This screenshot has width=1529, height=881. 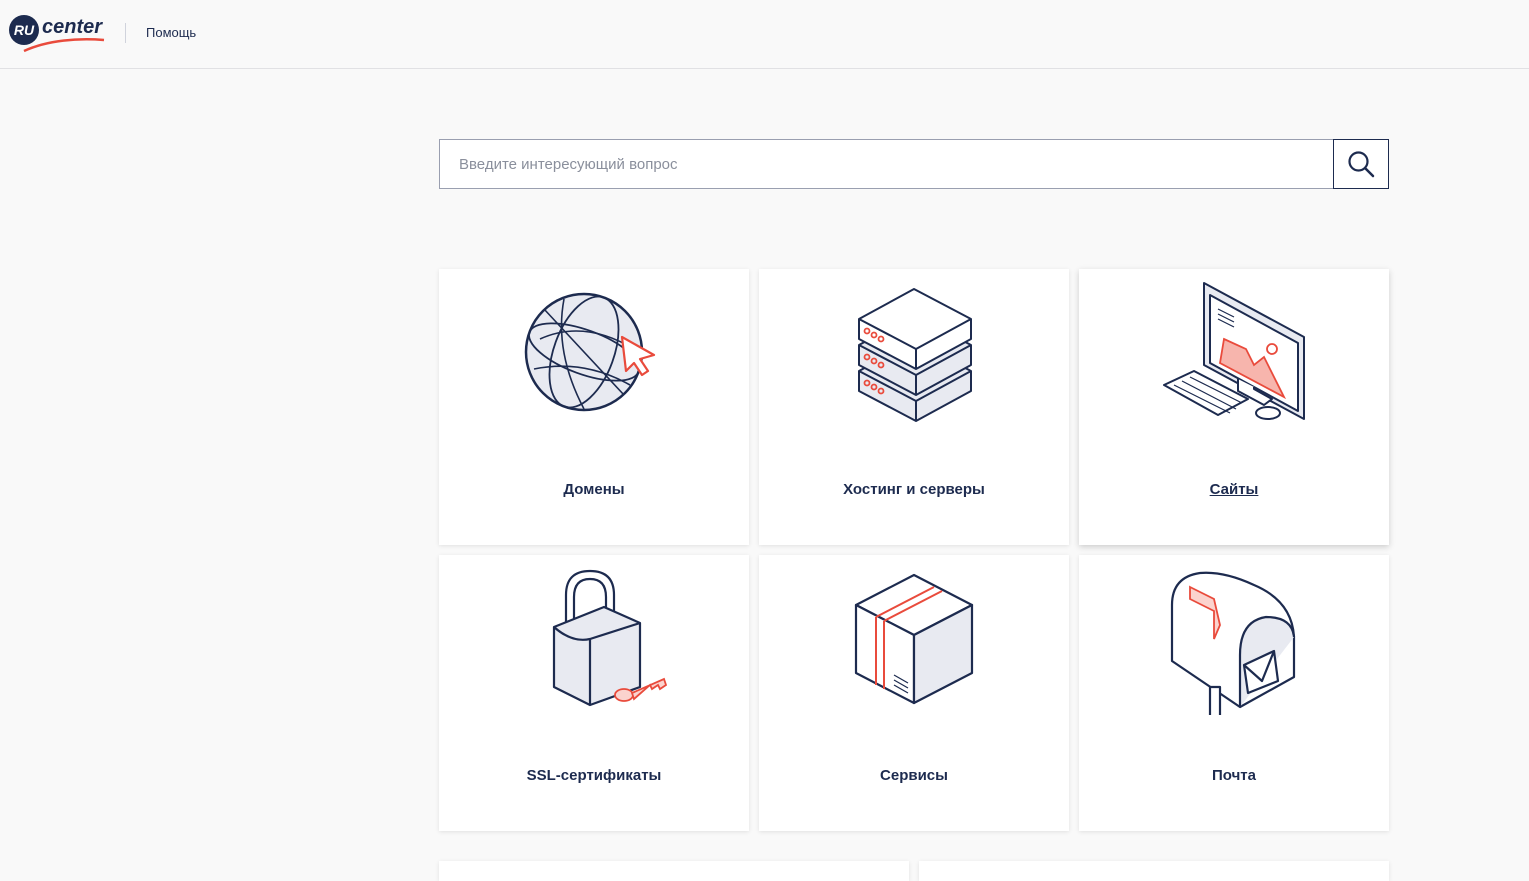 What do you see at coordinates (1154, 871) in the screenshot?
I see `bottom-card-right` at bounding box center [1154, 871].